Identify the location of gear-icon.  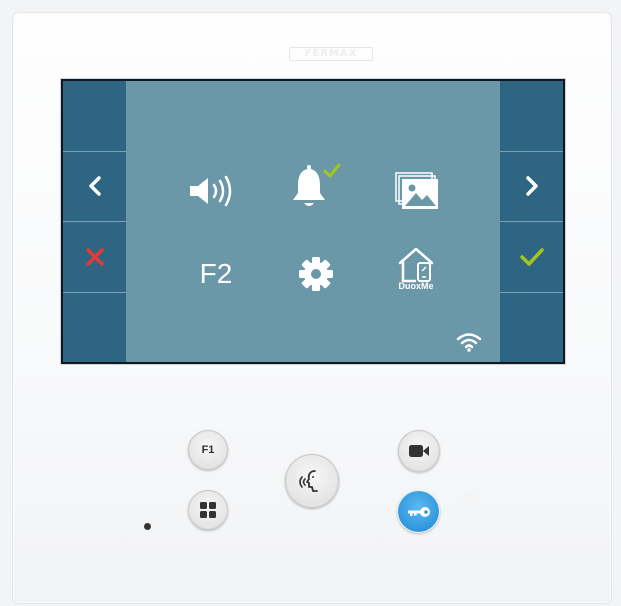
(316, 274).